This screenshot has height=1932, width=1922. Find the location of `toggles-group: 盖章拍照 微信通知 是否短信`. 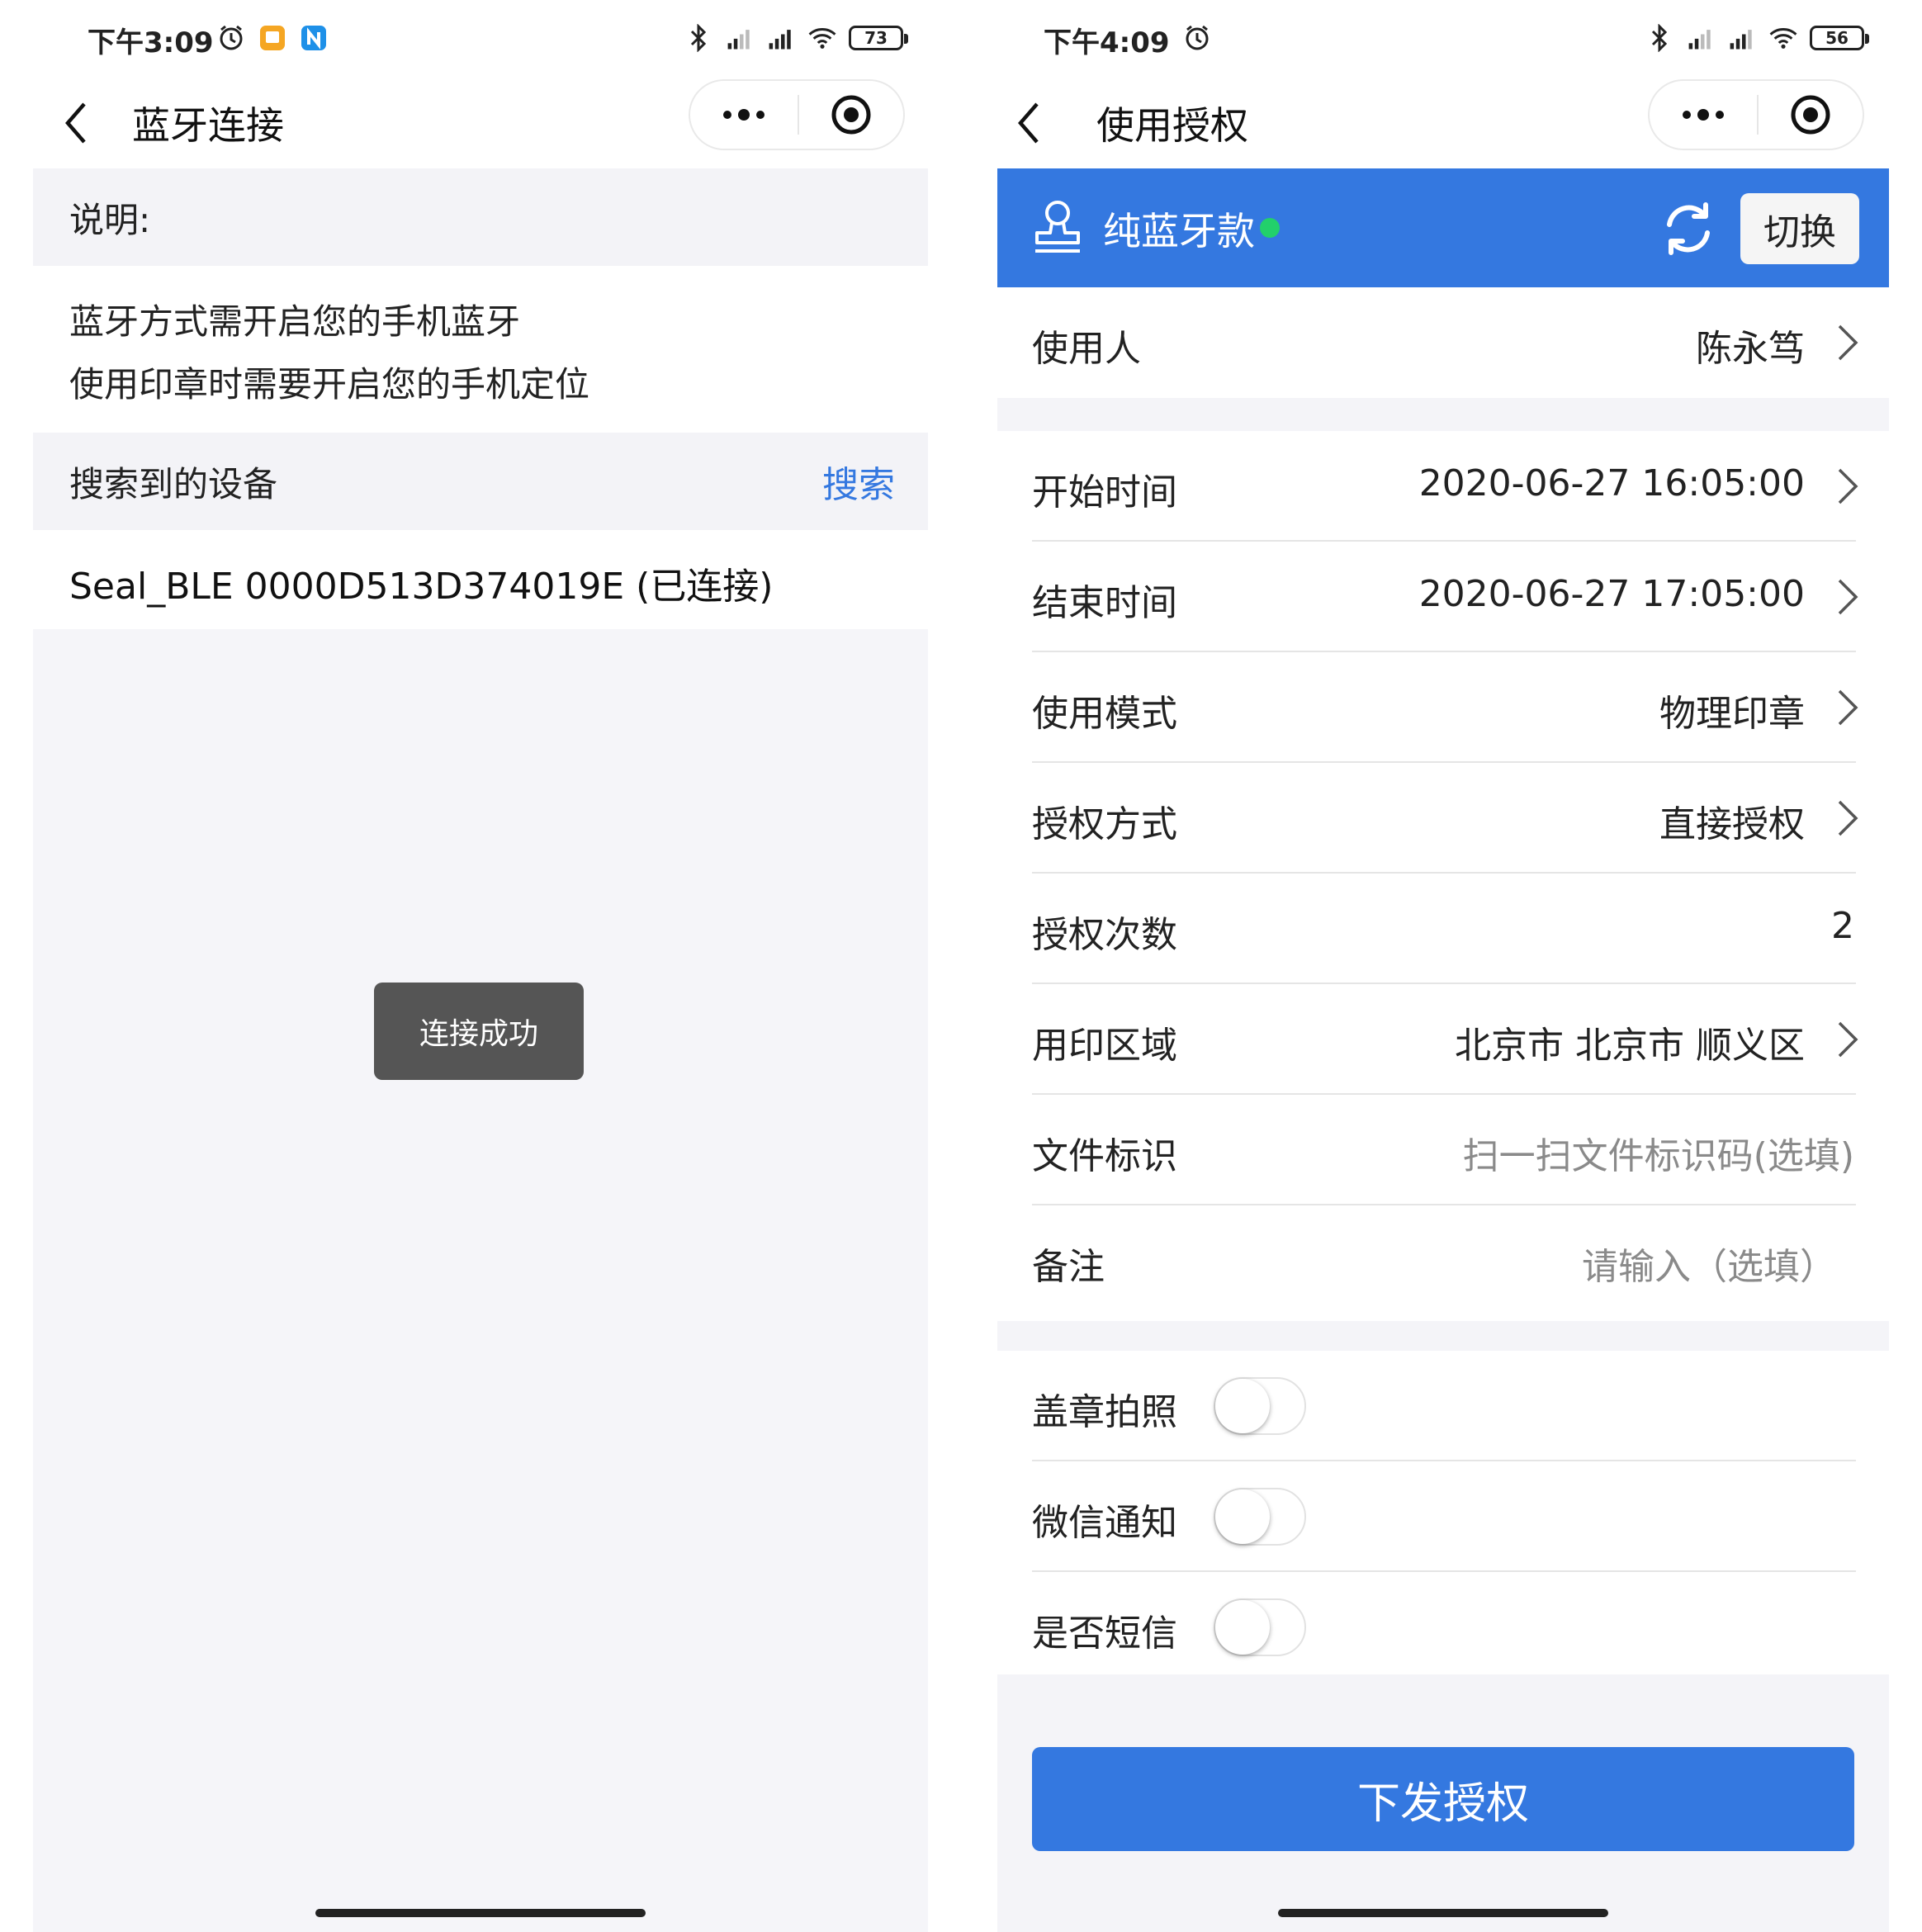

toggles-group: 盖章拍照 微信通知 是否短信 is located at coordinates (1443, 1512).